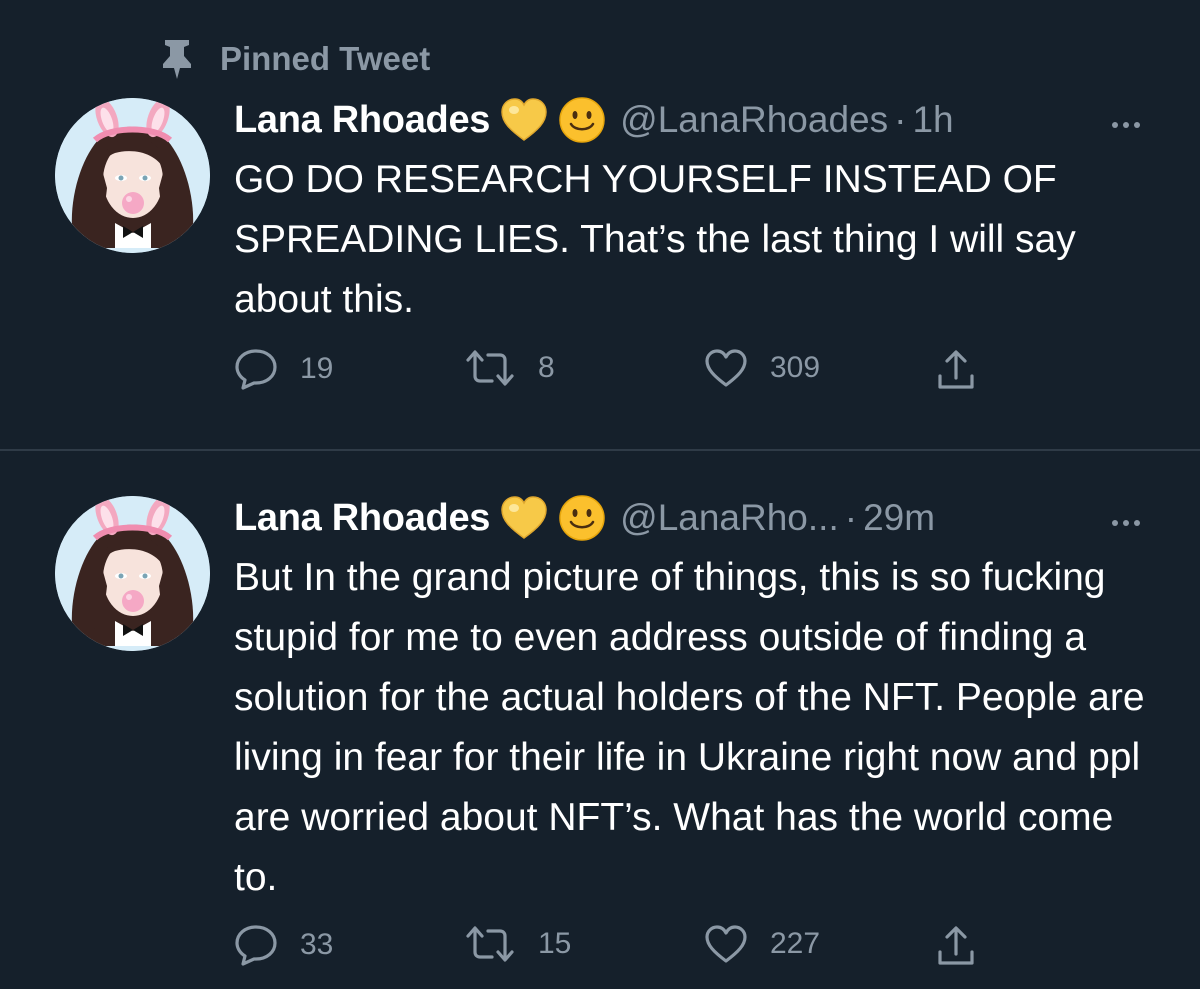 The height and width of the screenshot is (989, 1200). I want to click on like-count: 309, so click(795, 367).